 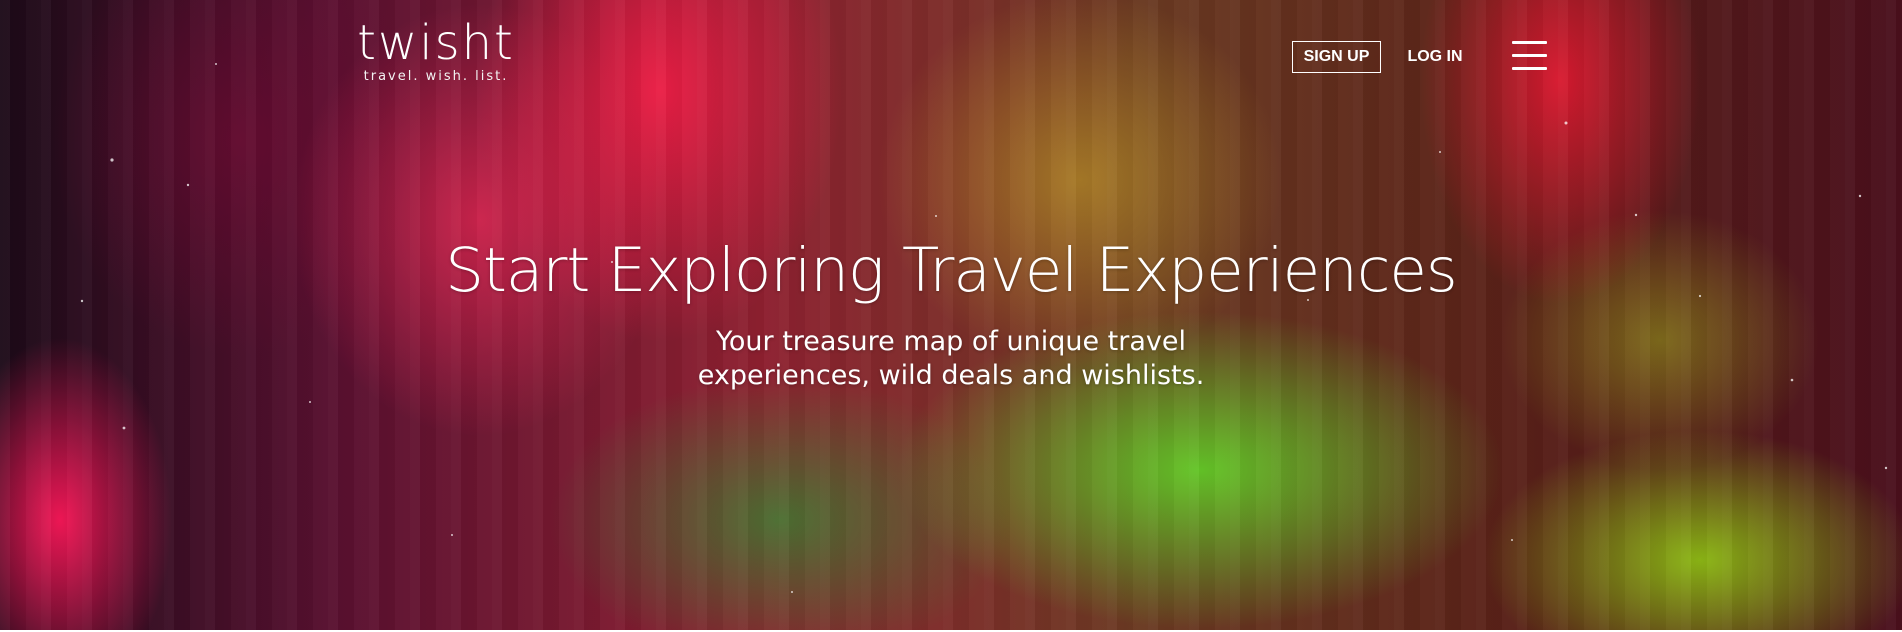 What do you see at coordinates (436, 76) in the screenshot?
I see `logo-tagline: travel. wish. list.` at bounding box center [436, 76].